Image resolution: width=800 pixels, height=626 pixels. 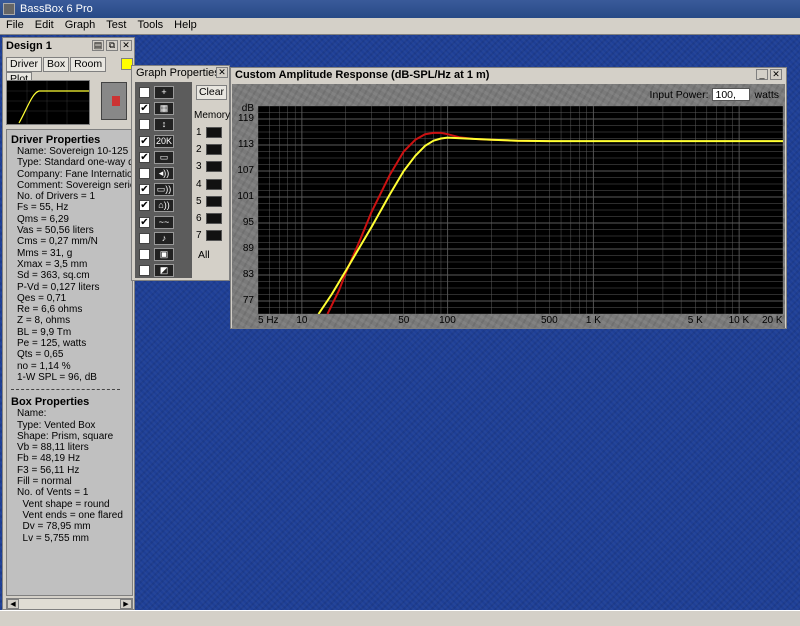 What do you see at coordinates (53, 276) in the screenshot?
I see `driver-prop-line: Sd = 363, sq.cm` at bounding box center [53, 276].